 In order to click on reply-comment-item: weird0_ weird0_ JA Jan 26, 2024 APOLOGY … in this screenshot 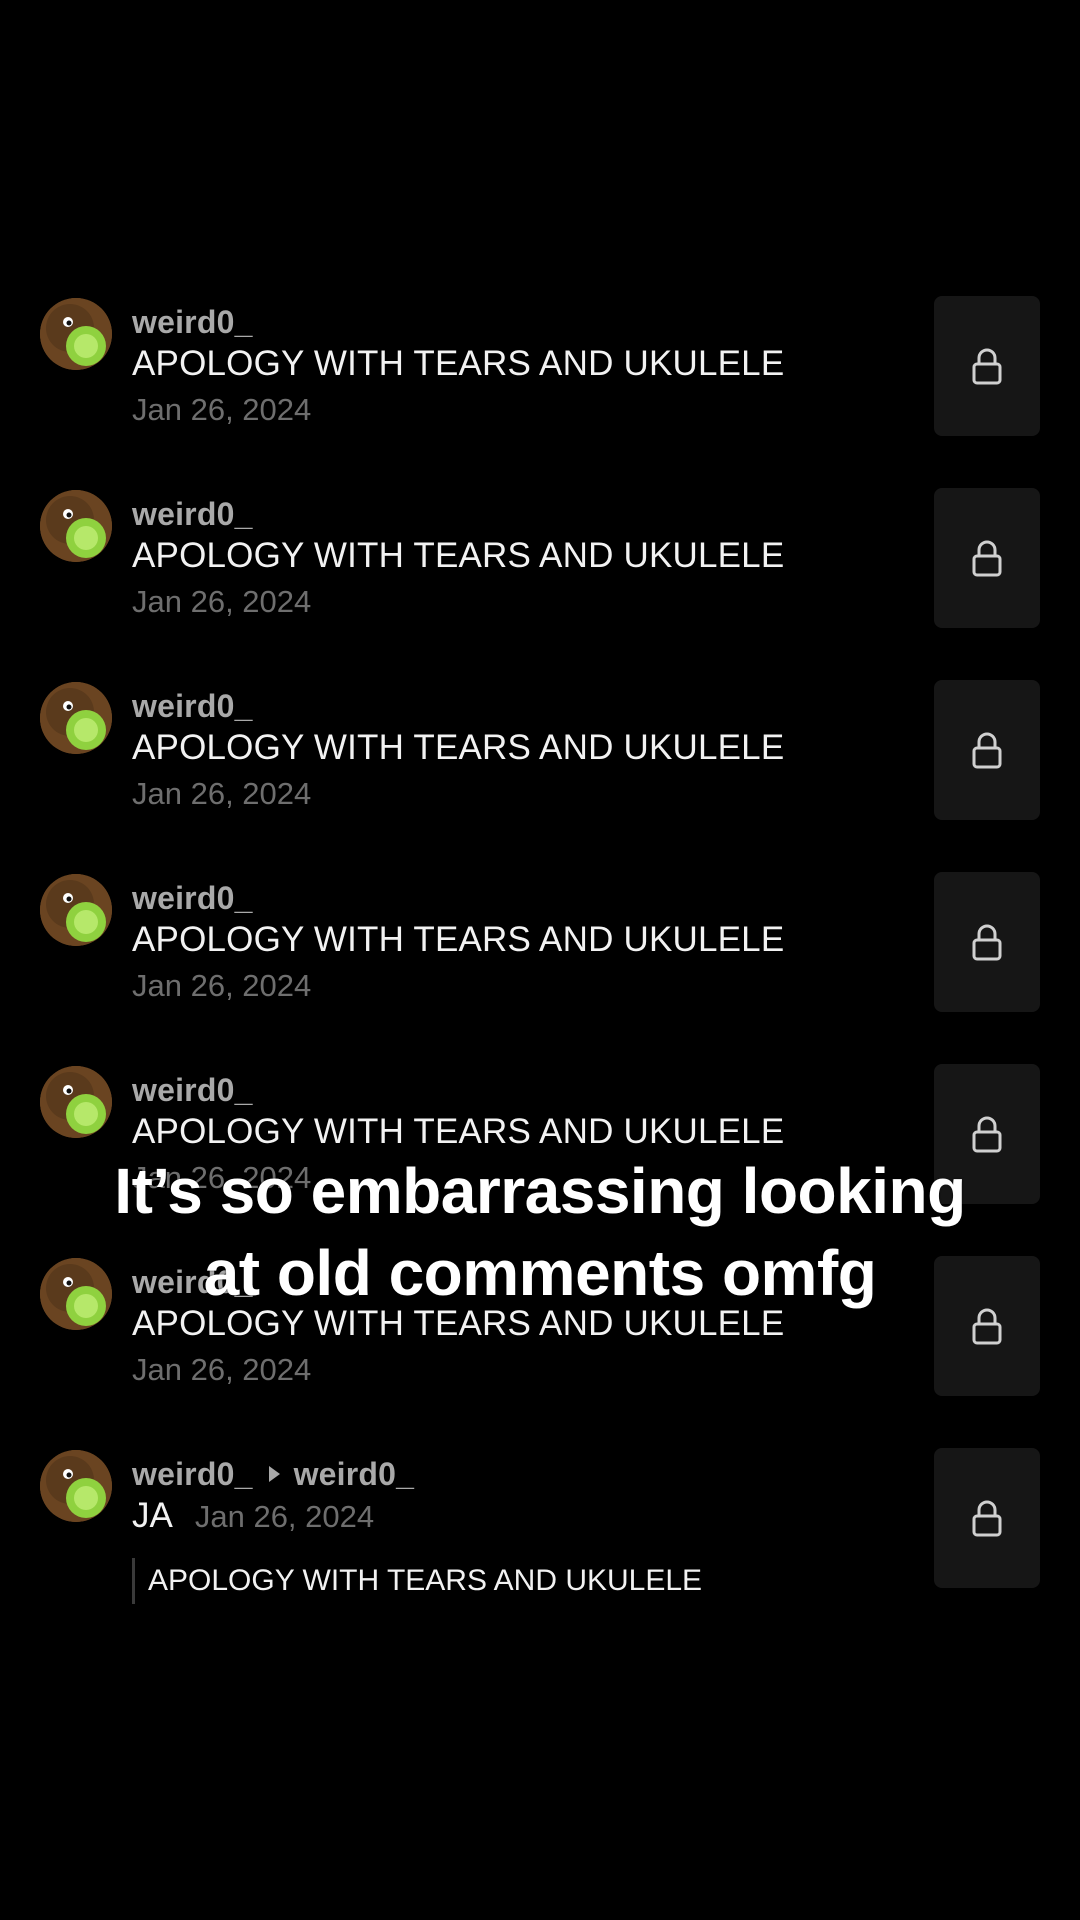, I will do `click(540, 1529)`.